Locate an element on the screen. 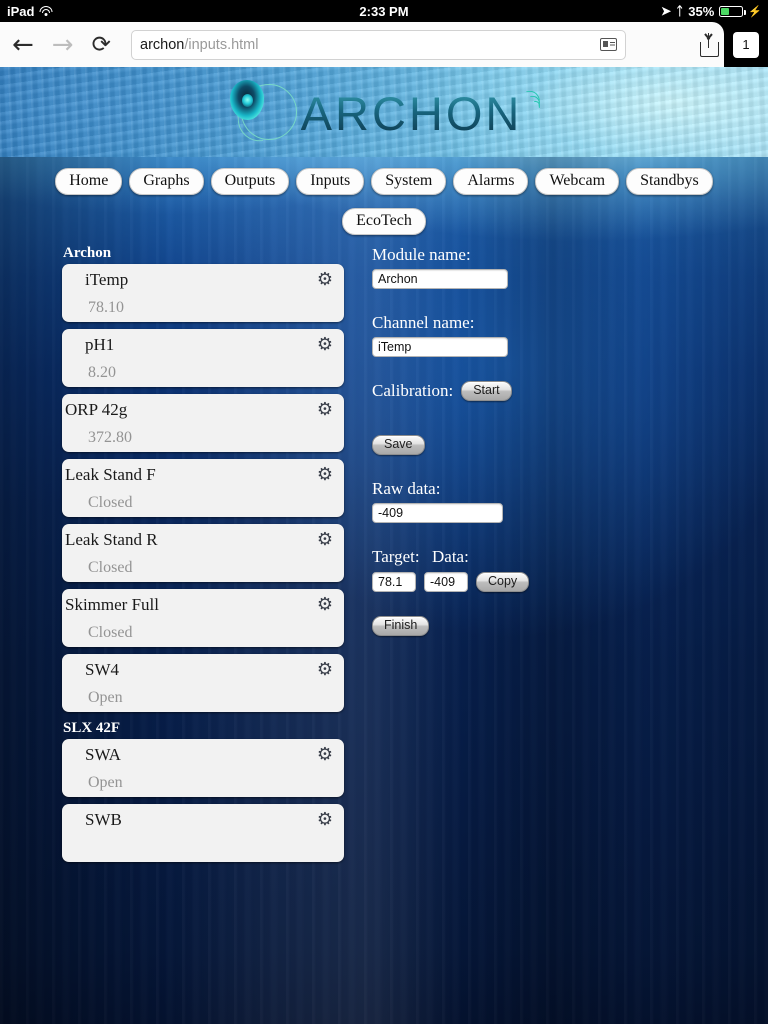 This screenshot has height=1024, width=768. status-bar-clock: 2:33 PM is located at coordinates (384, 11).